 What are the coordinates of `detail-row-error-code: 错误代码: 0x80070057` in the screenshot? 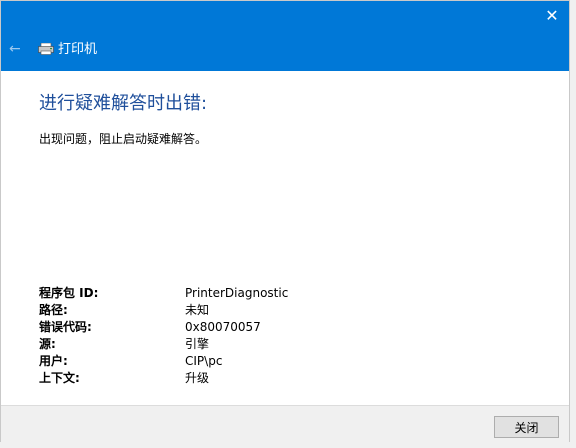 It's located at (204, 327).